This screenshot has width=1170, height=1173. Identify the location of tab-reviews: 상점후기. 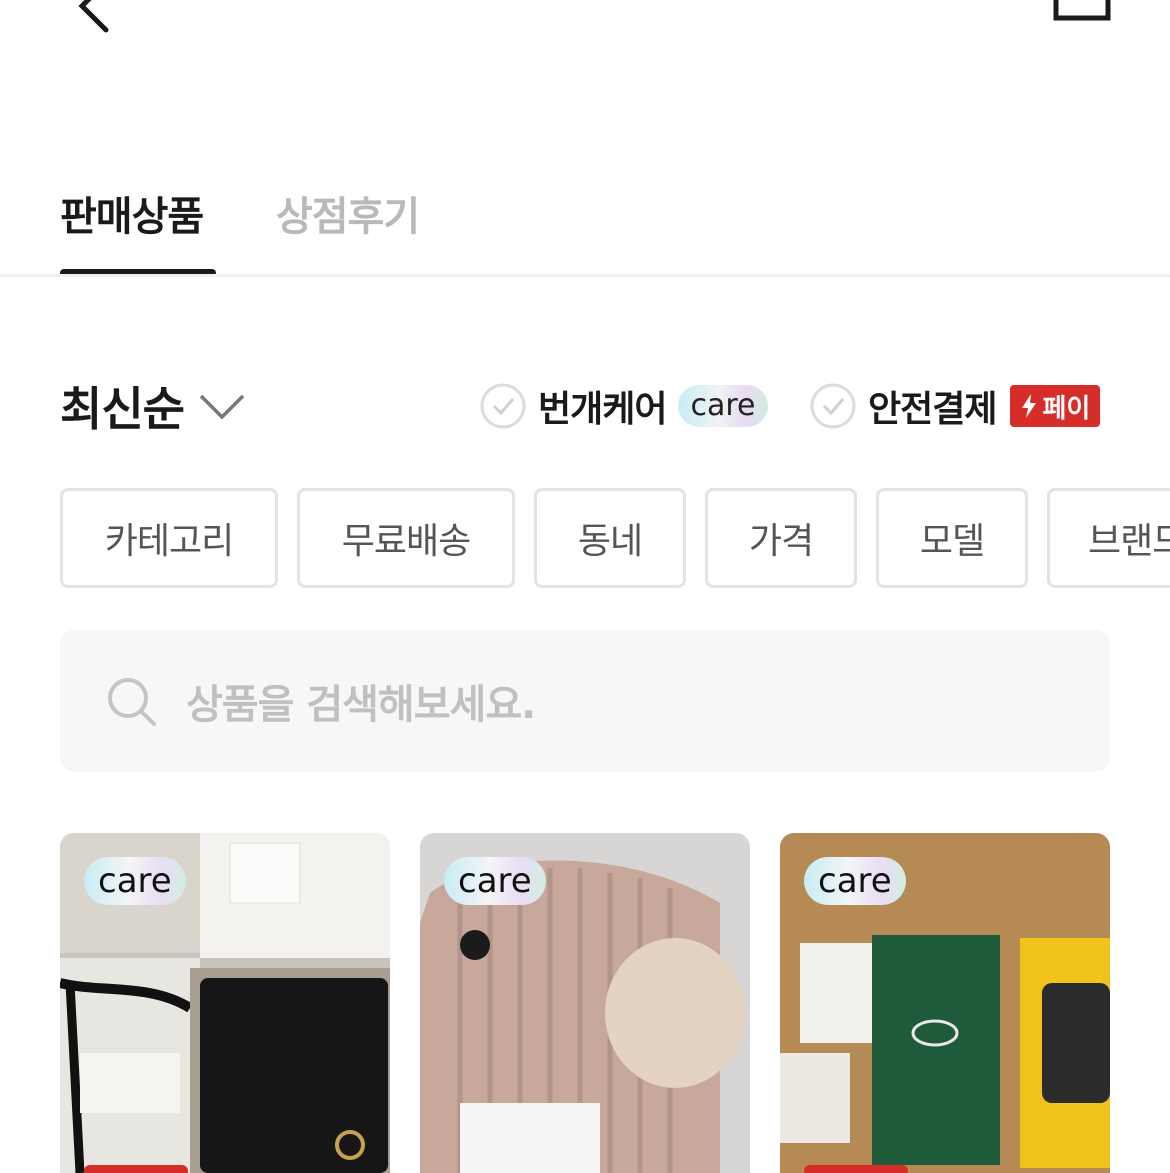
(348, 213).